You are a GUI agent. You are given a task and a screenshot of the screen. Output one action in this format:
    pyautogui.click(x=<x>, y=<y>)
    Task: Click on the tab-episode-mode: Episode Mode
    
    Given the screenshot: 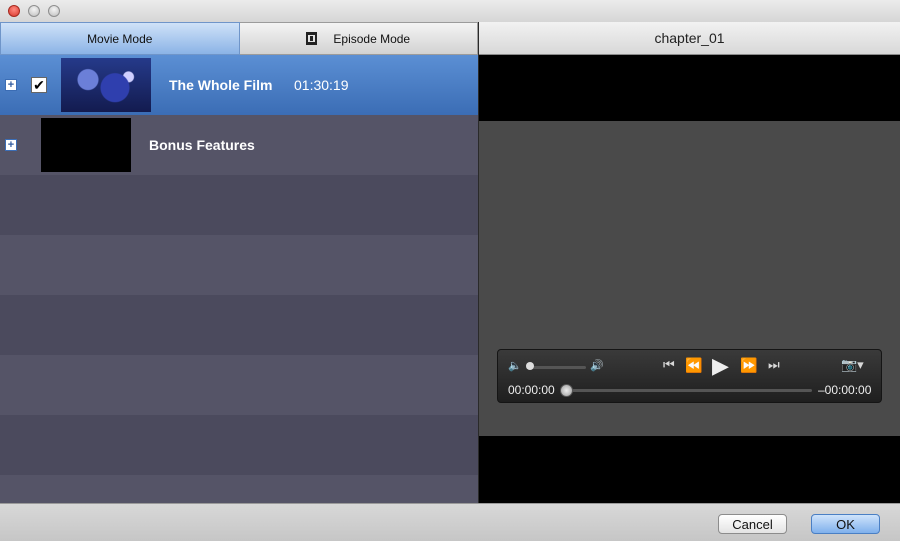 What is the action you would take?
    pyautogui.click(x=358, y=38)
    